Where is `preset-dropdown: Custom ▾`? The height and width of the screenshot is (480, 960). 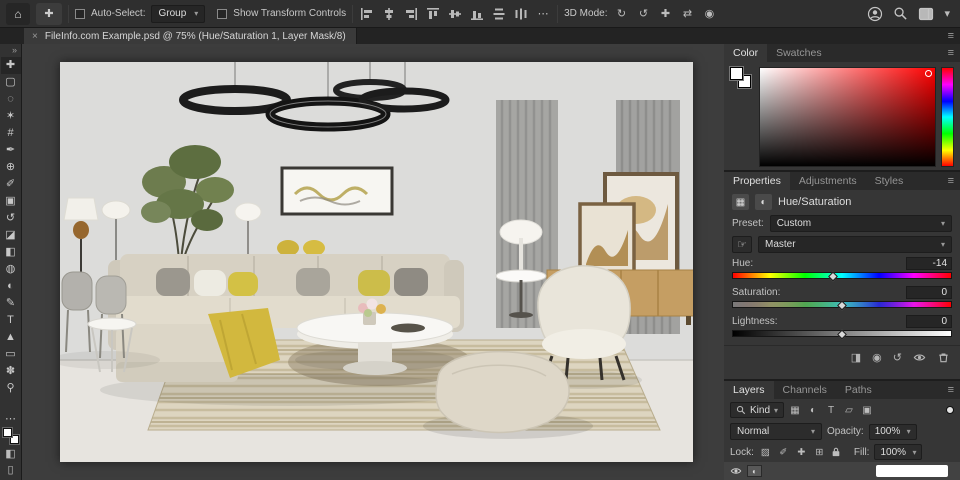 preset-dropdown: Custom ▾ is located at coordinates (860, 223).